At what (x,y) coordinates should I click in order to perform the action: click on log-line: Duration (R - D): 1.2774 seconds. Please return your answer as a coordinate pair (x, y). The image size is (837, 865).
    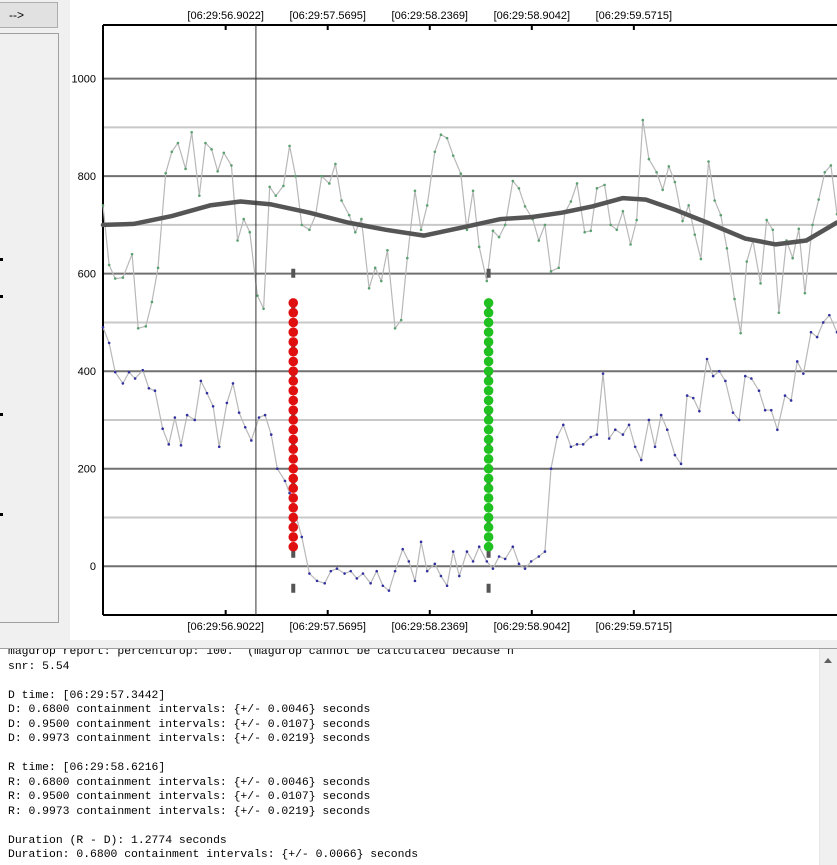
    Looking at the image, I should click on (117, 840).